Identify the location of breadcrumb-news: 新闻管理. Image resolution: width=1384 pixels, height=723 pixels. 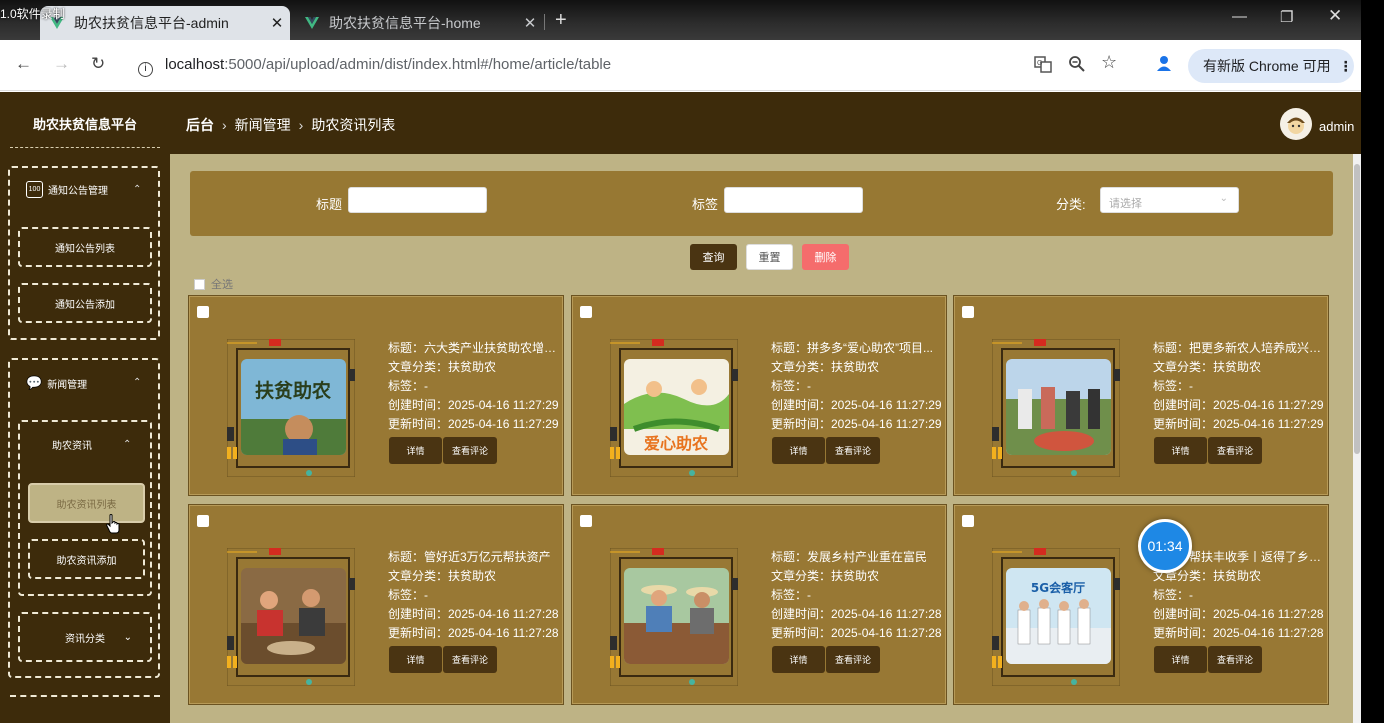
(263, 125).